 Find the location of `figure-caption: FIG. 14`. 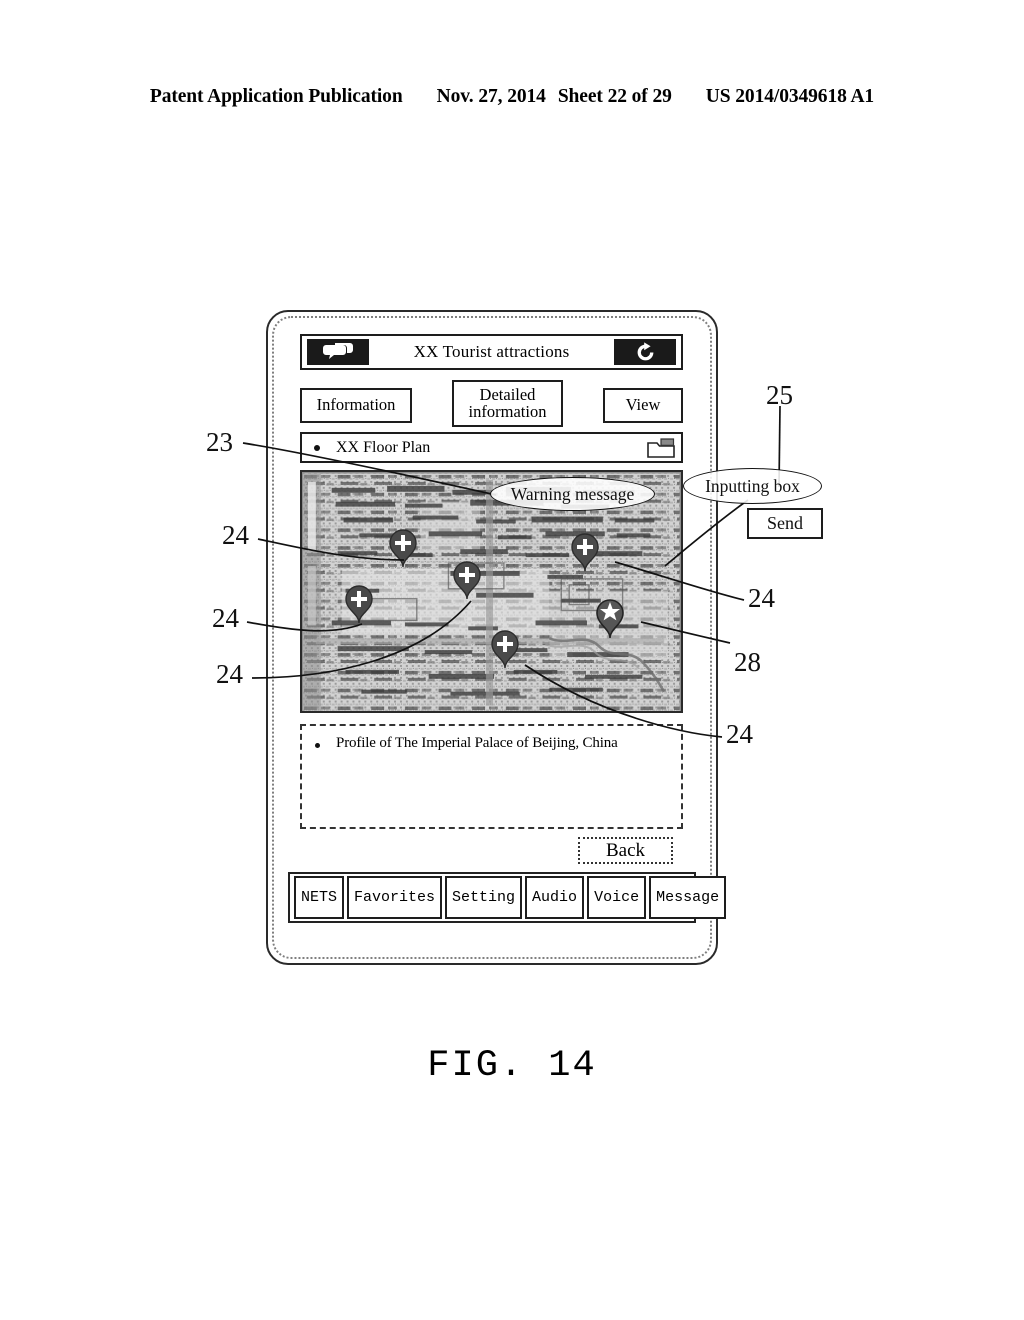

figure-caption: FIG. 14 is located at coordinates (512, 1066).